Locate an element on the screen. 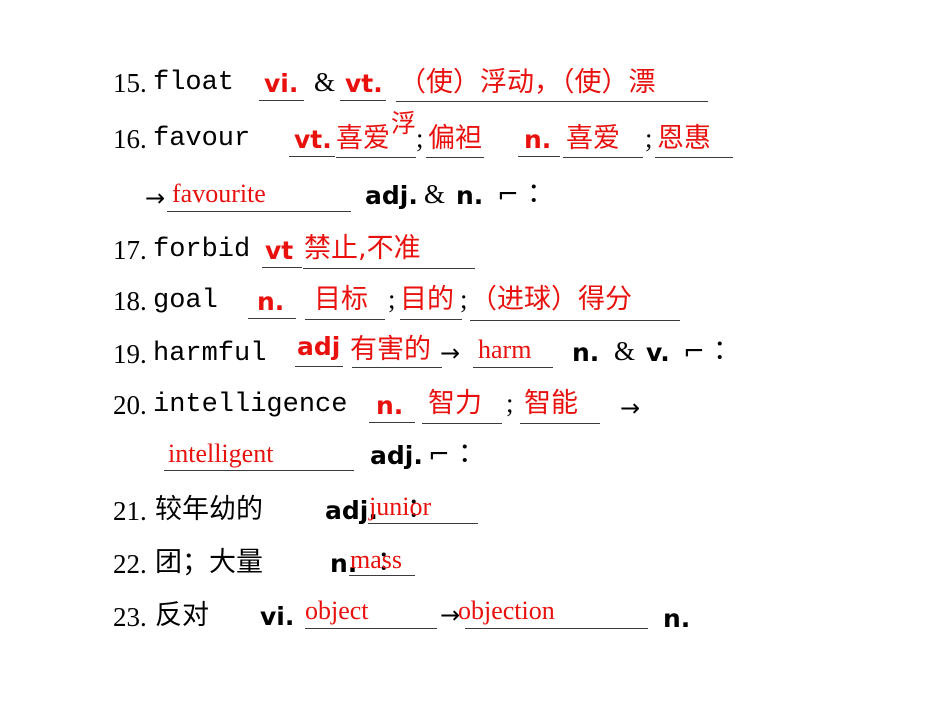  derivation-arrow-20: → is located at coordinates (630, 408).